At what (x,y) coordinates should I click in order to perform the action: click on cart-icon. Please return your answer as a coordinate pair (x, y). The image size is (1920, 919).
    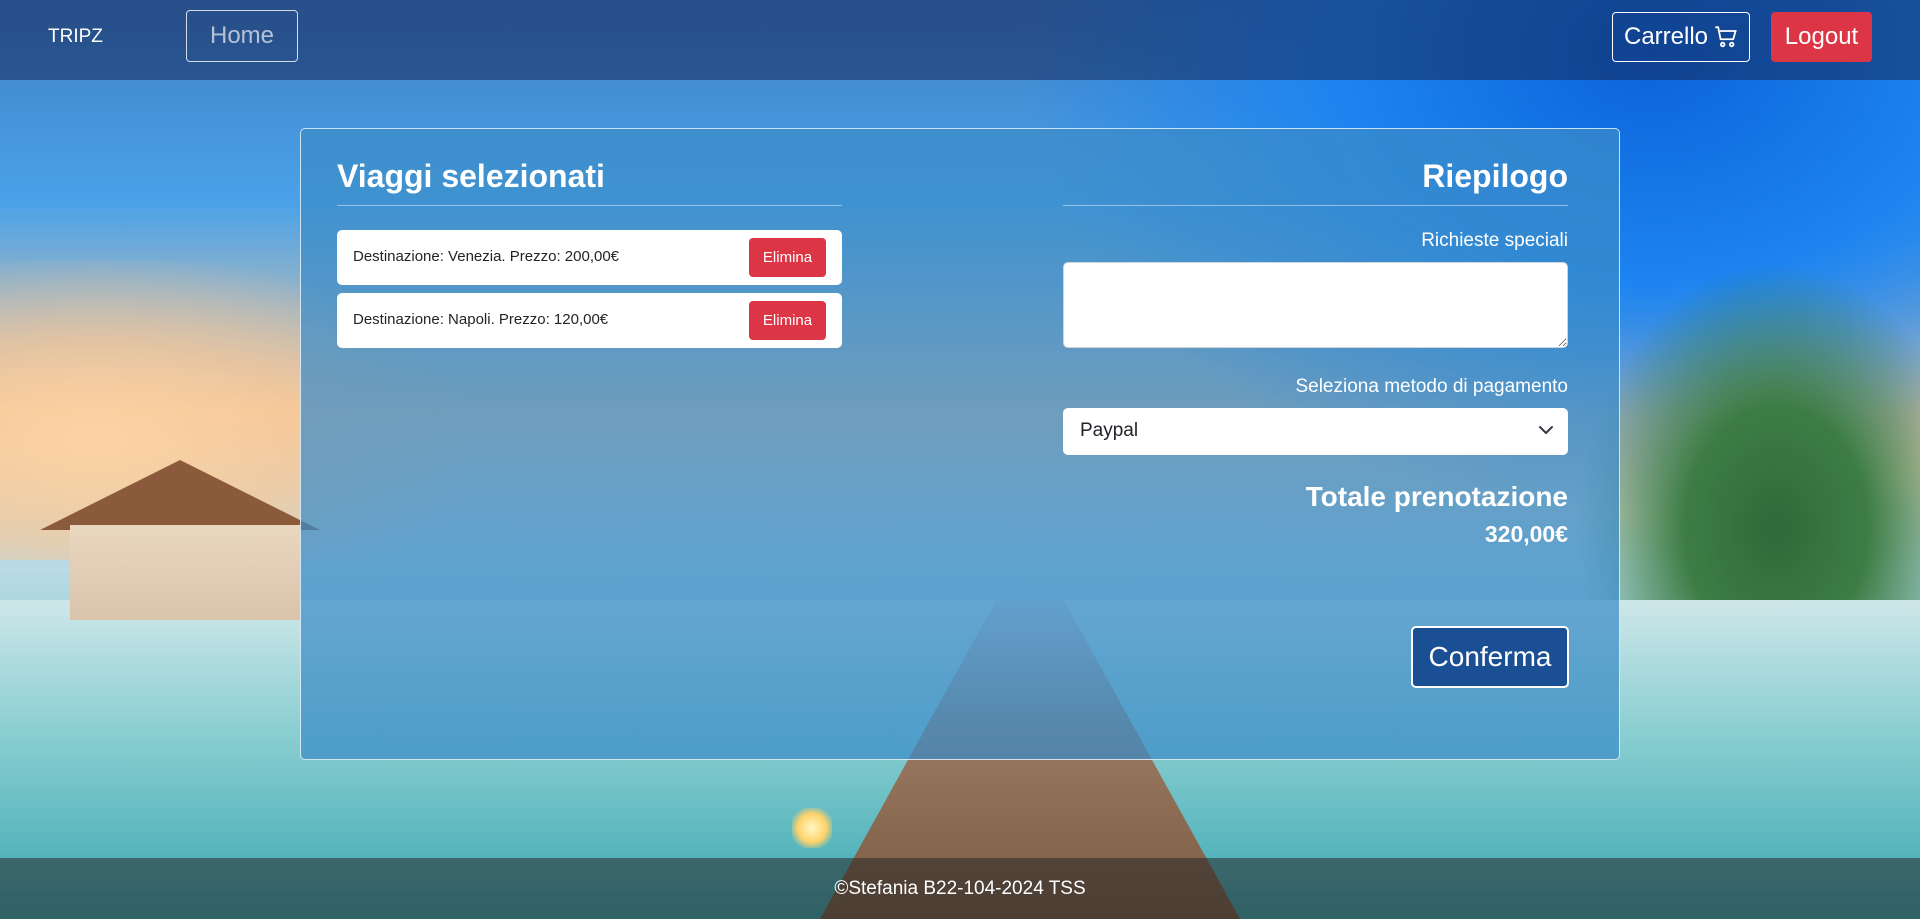
    Looking at the image, I should click on (1726, 37).